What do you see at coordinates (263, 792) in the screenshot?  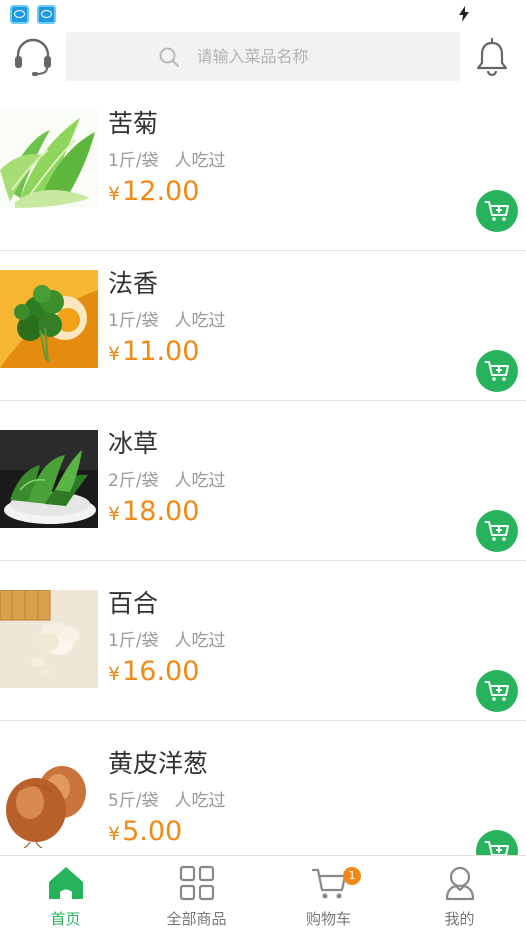 I see `product-item: 黄皮洋葱 5斤/袋 人吃过 ¥5.00` at bounding box center [263, 792].